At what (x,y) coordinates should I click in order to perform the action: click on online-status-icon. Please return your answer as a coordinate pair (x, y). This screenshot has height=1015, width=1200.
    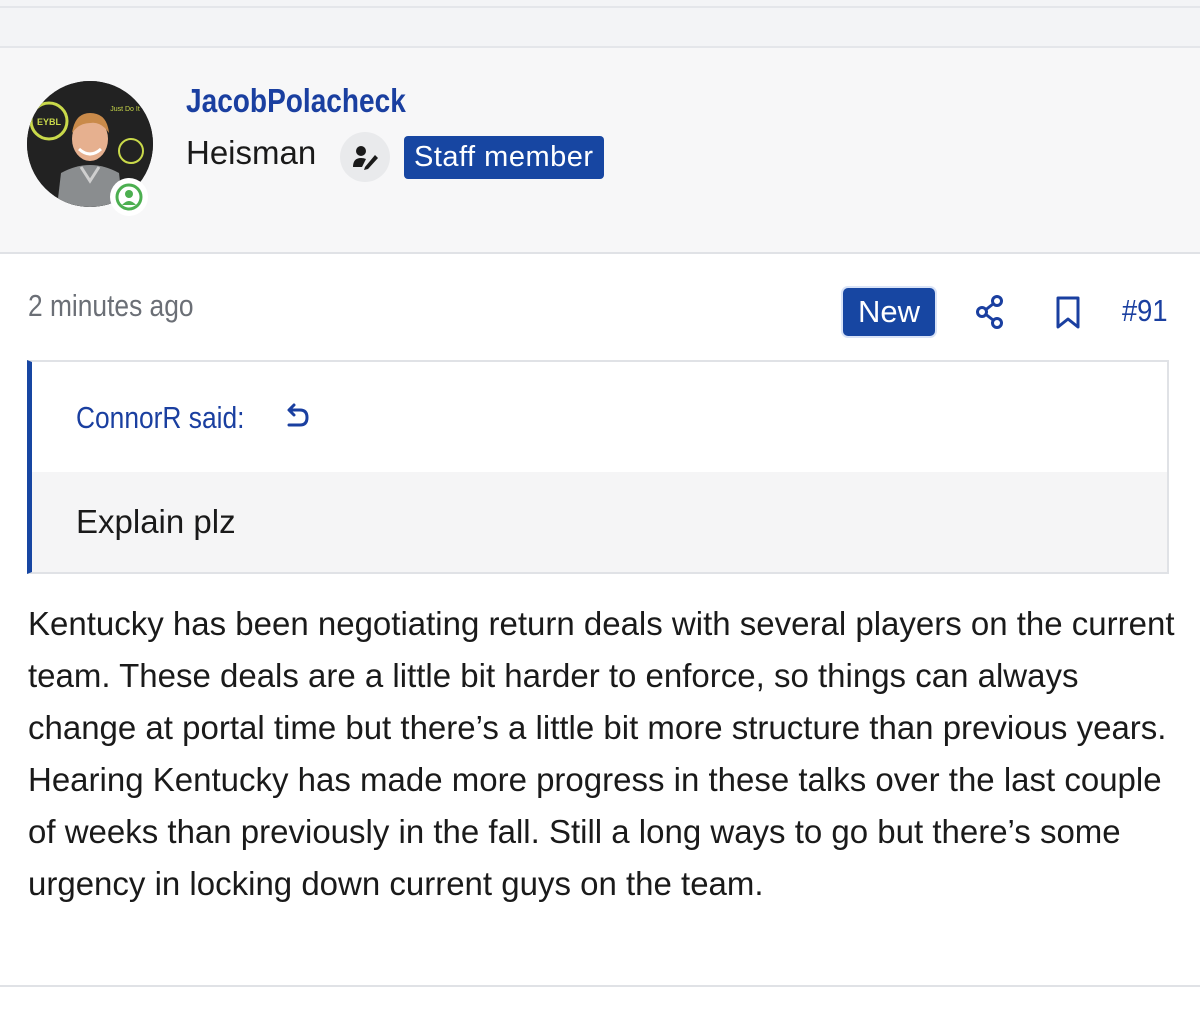
    Looking at the image, I should click on (129, 197).